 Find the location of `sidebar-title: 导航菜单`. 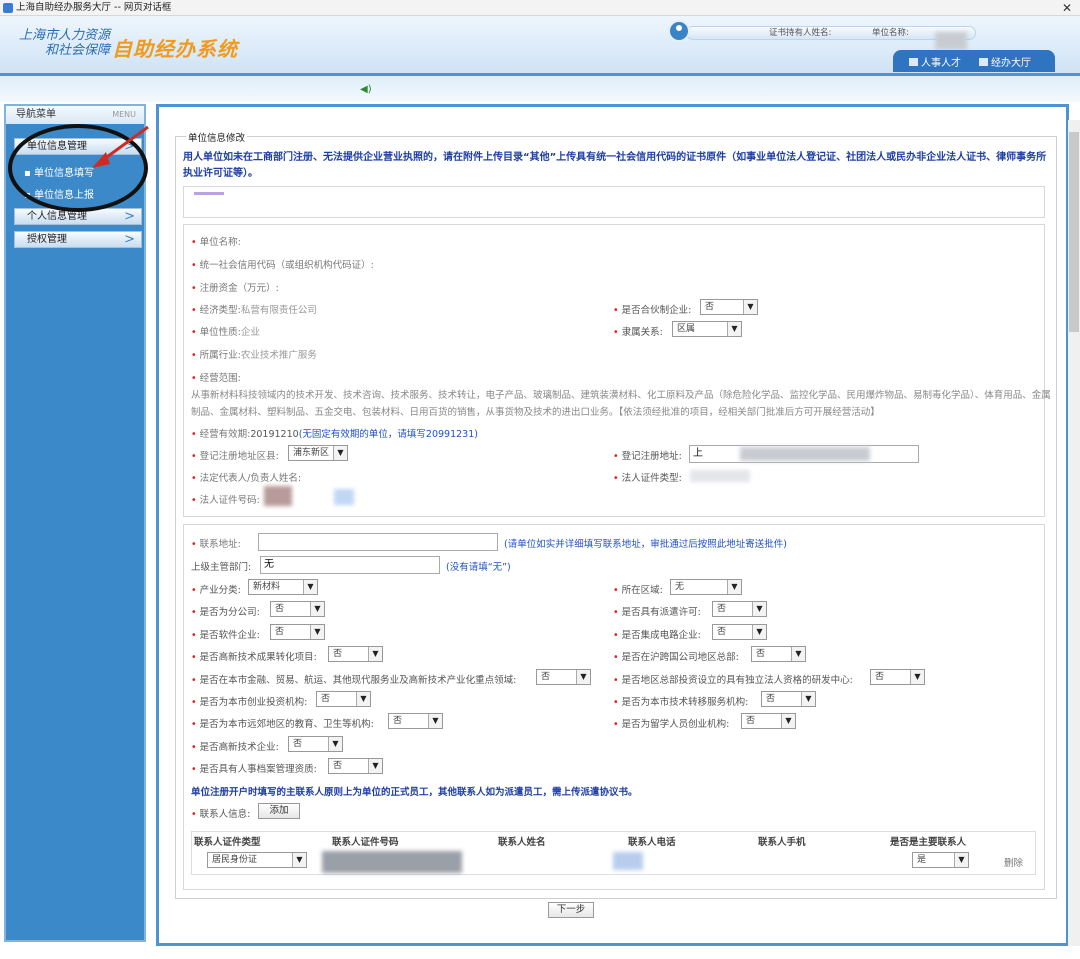

sidebar-title: 导航菜单 is located at coordinates (36, 114).